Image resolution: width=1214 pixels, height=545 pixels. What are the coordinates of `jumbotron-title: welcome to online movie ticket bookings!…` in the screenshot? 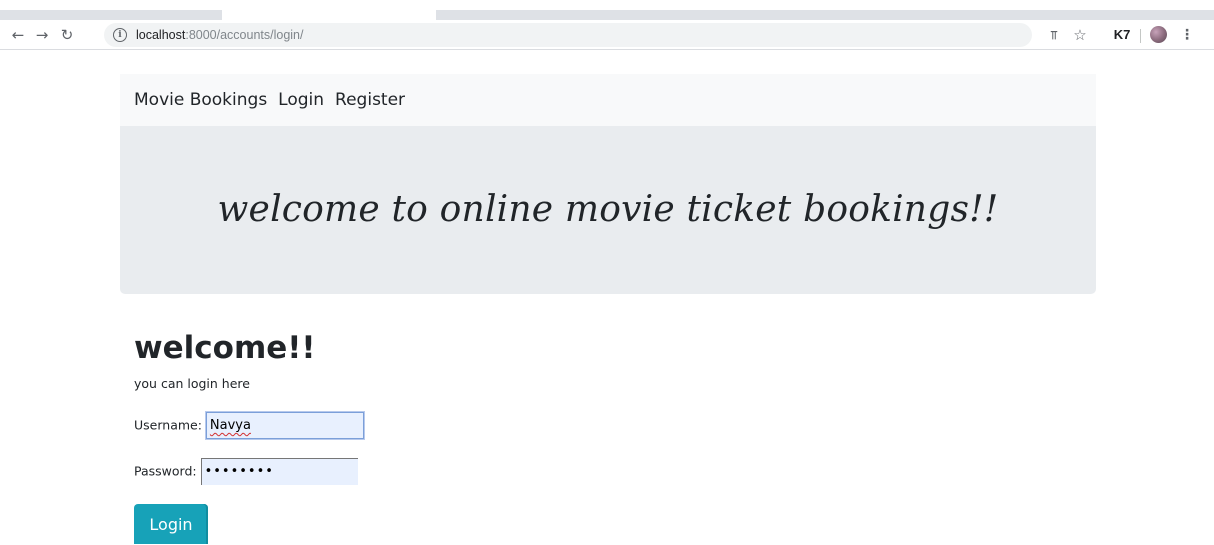 It's located at (608, 209).